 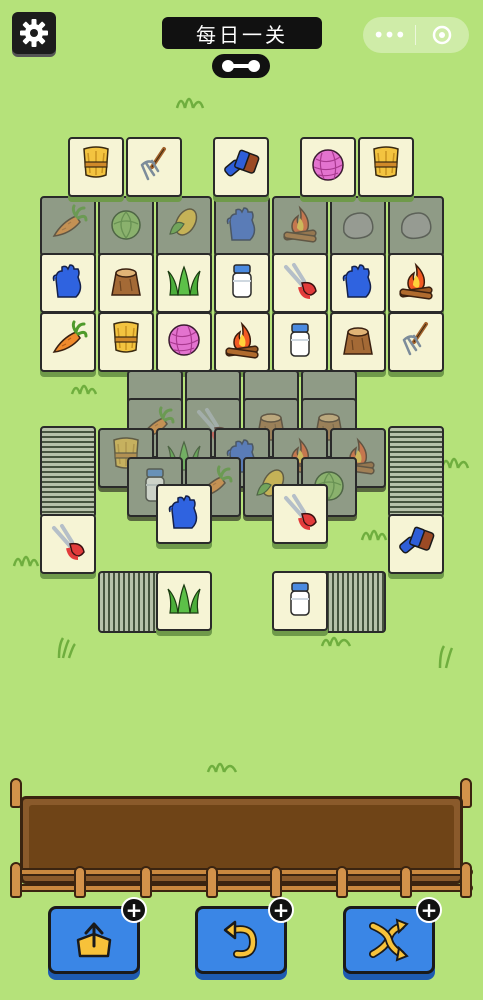 What do you see at coordinates (240, 939) in the screenshot?
I see `undo-arrow-icon` at bounding box center [240, 939].